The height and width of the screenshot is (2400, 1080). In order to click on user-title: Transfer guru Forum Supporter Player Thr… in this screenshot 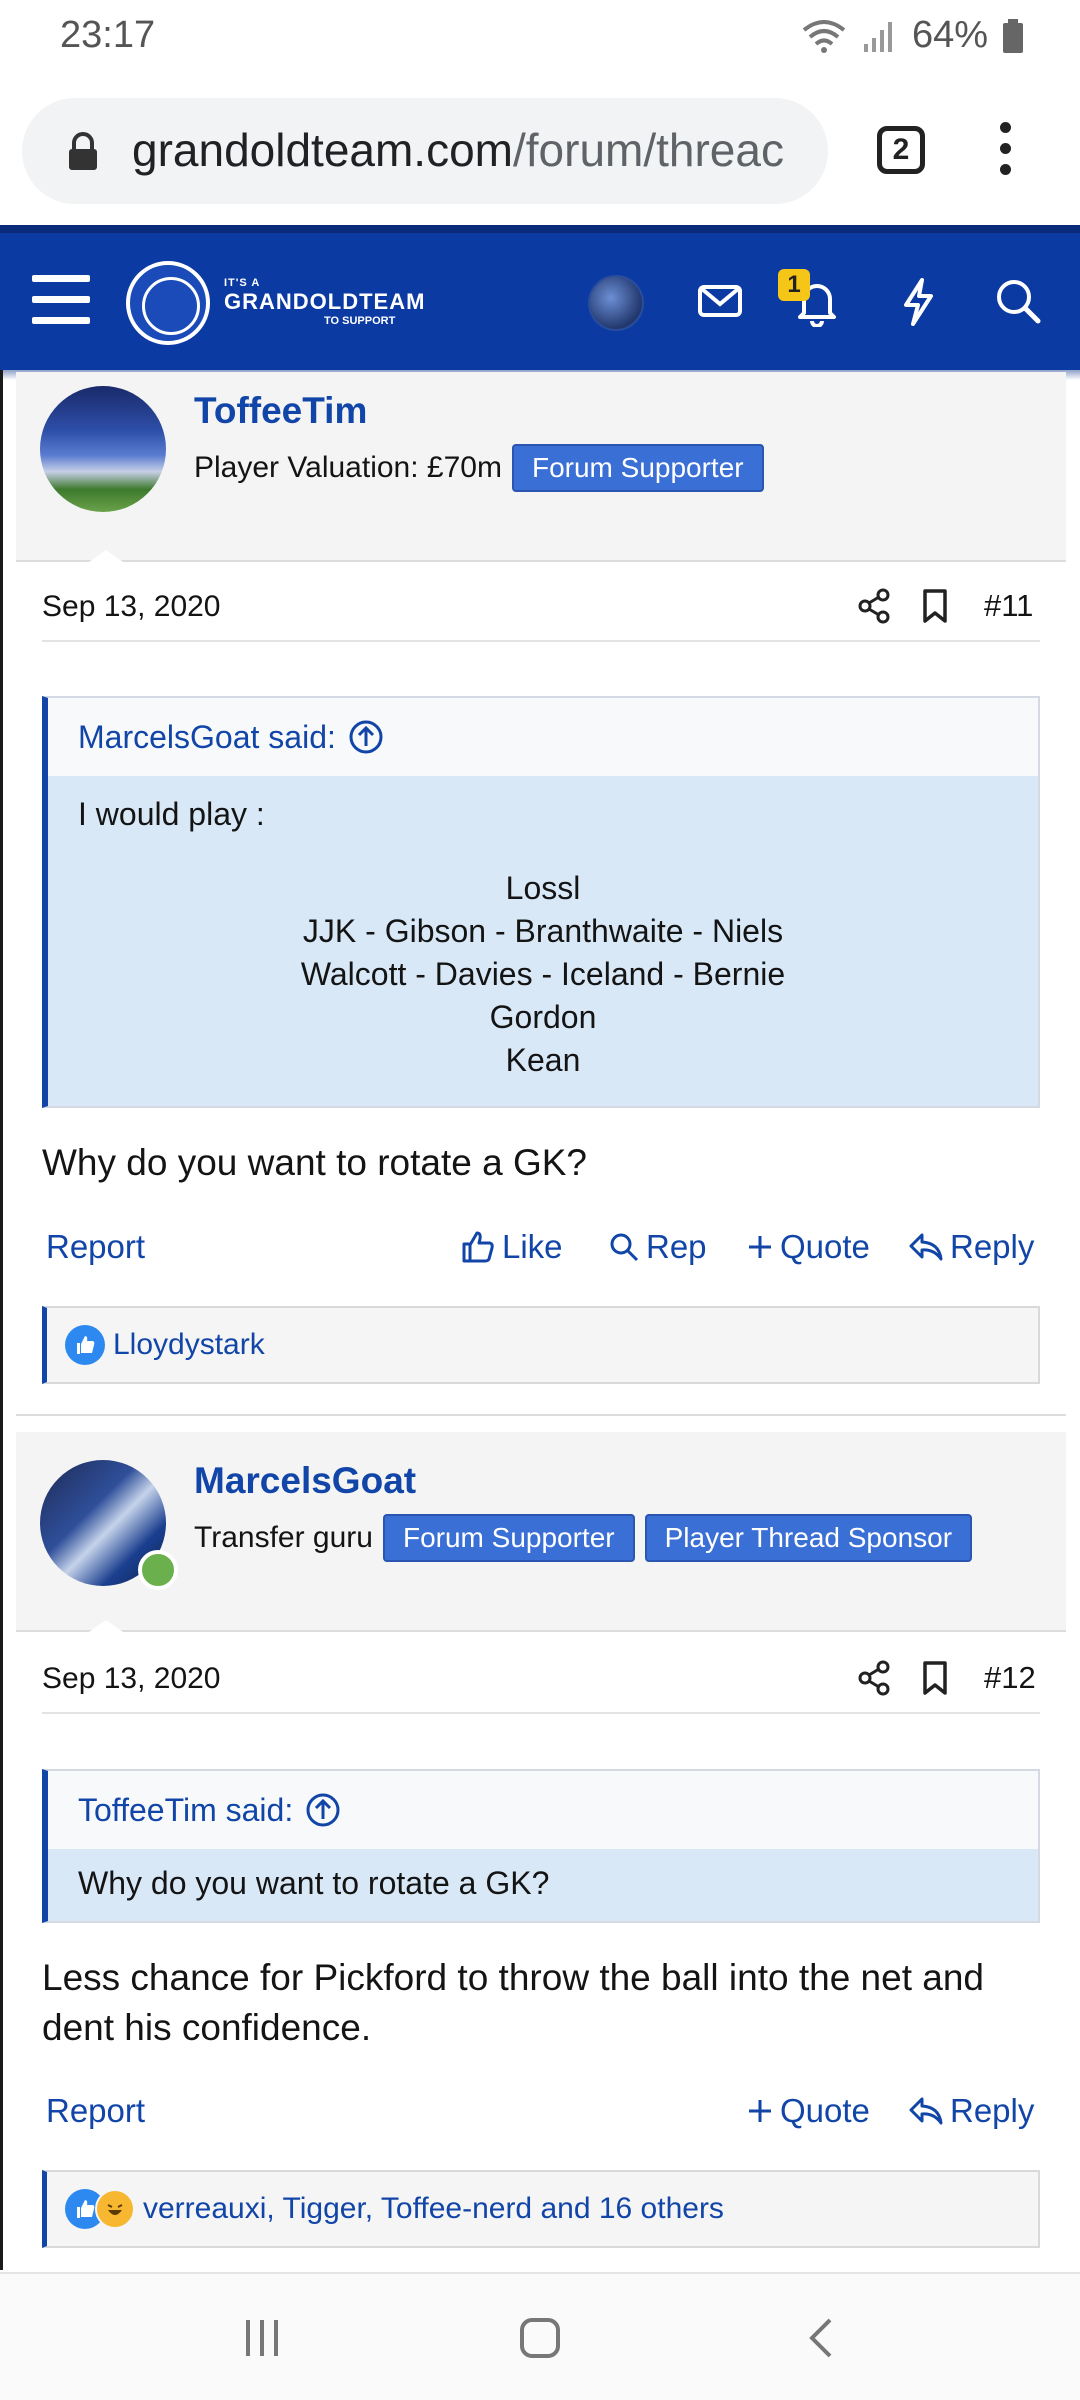, I will do `click(583, 1538)`.